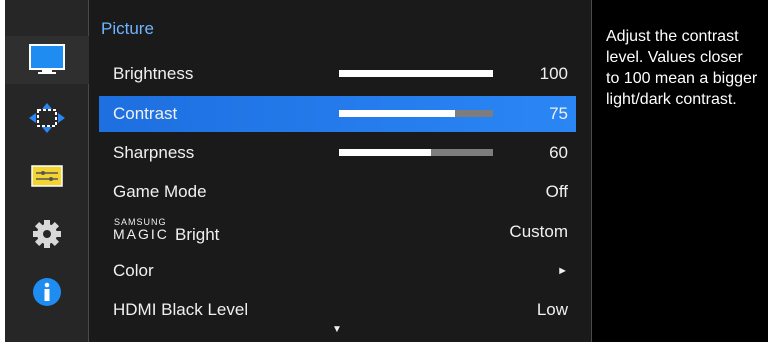  What do you see at coordinates (181, 309) in the screenshot?
I see `menu-item-label: HDMI Black Level` at bounding box center [181, 309].